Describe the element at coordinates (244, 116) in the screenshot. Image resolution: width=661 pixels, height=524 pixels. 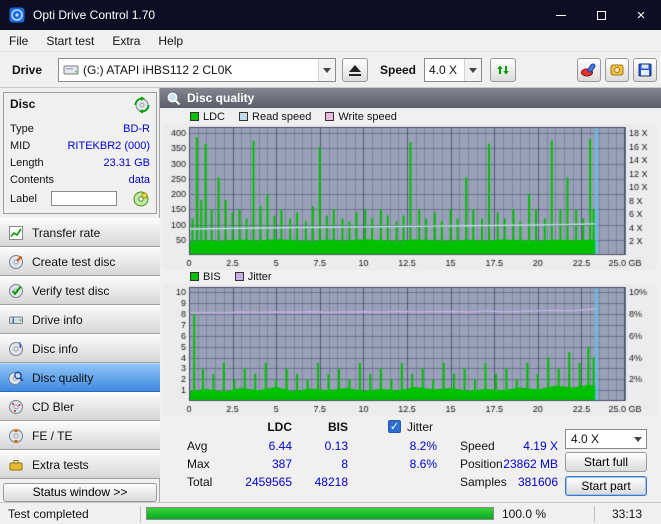
I see `read-speed-swatch-icon` at that location.